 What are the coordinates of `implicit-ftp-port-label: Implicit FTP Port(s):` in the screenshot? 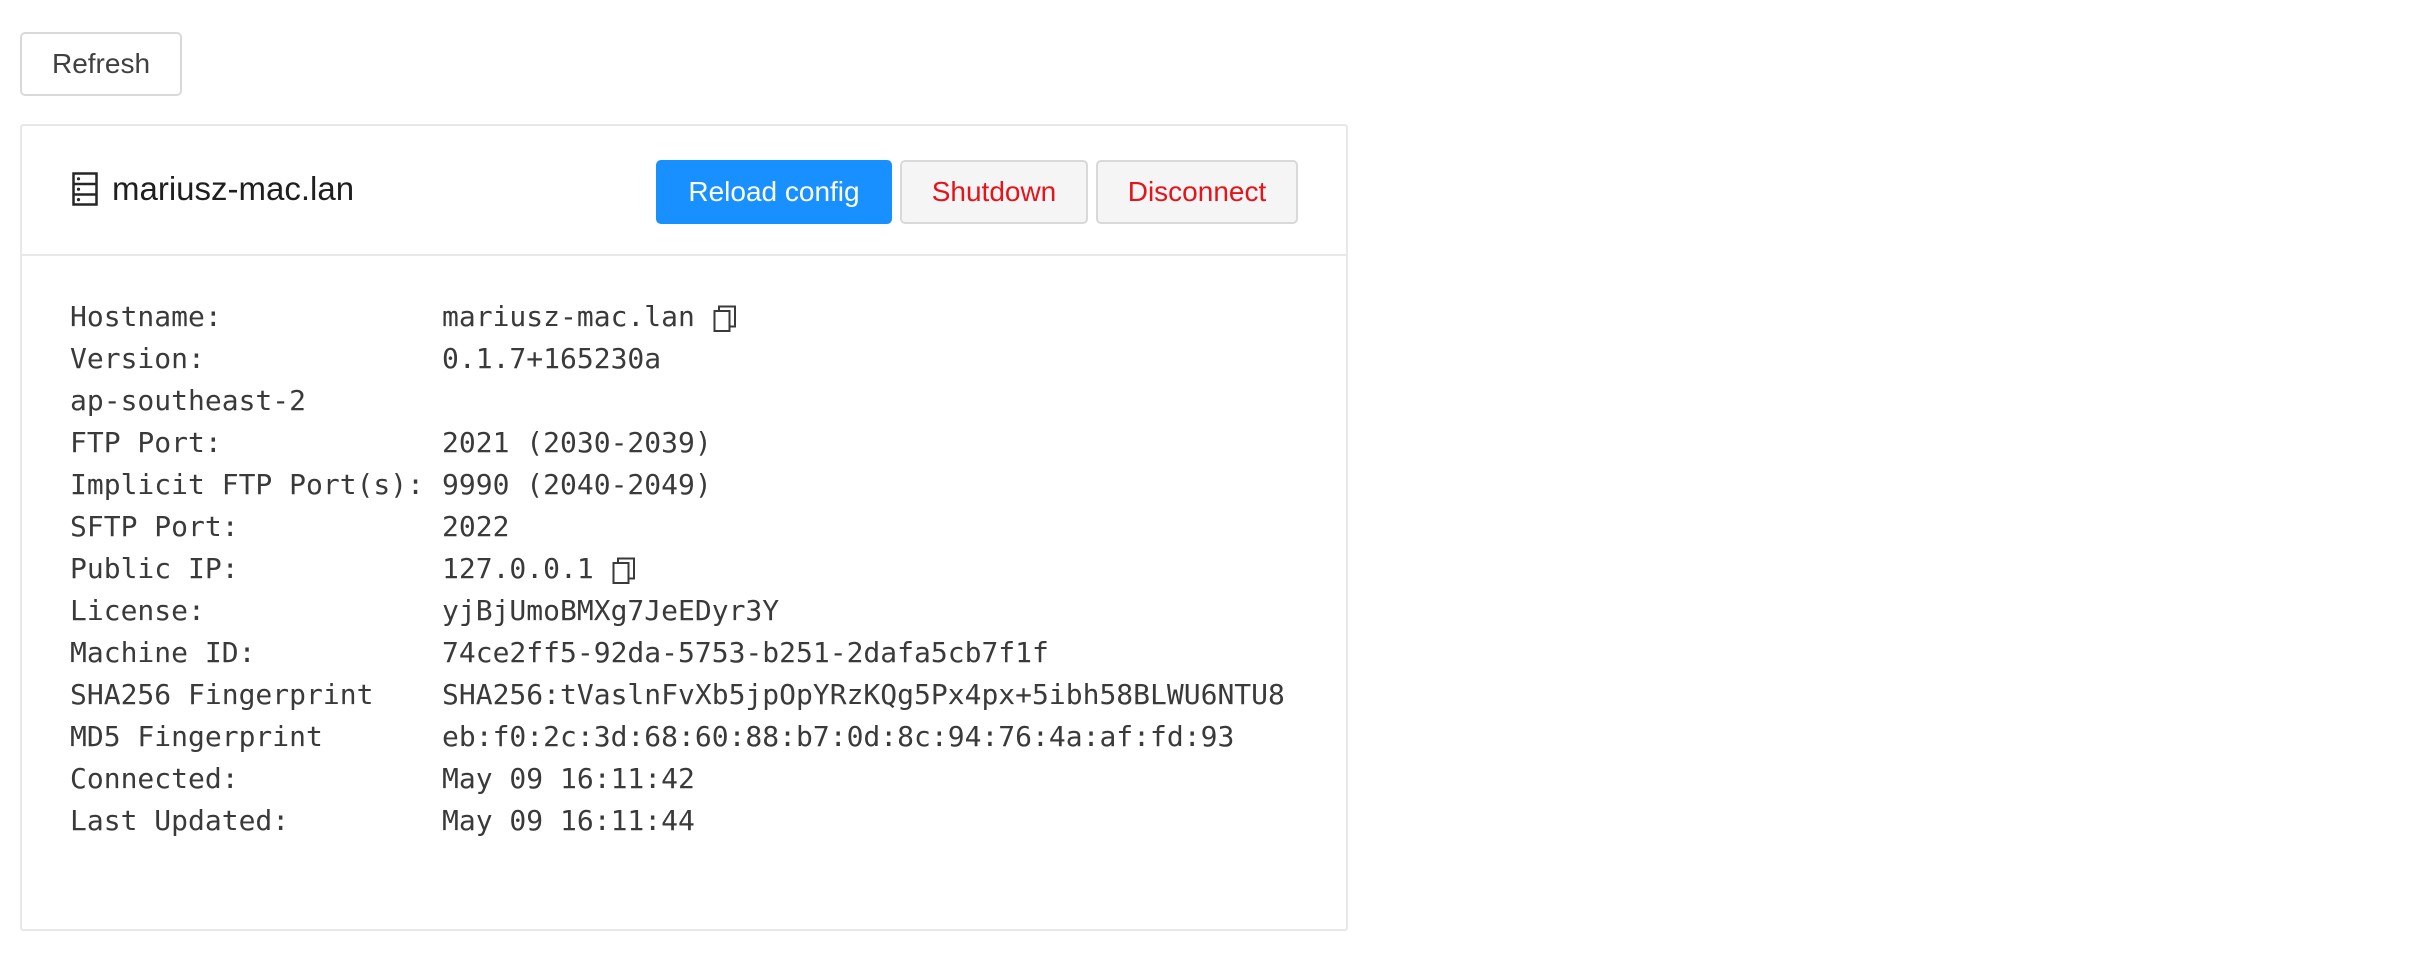 It's located at (247, 484).